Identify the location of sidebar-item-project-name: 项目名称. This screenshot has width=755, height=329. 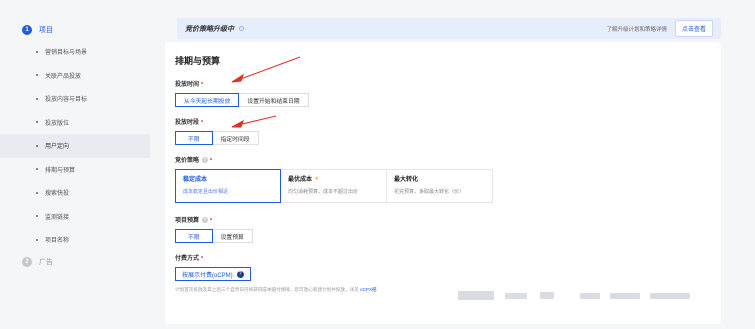
(75, 240).